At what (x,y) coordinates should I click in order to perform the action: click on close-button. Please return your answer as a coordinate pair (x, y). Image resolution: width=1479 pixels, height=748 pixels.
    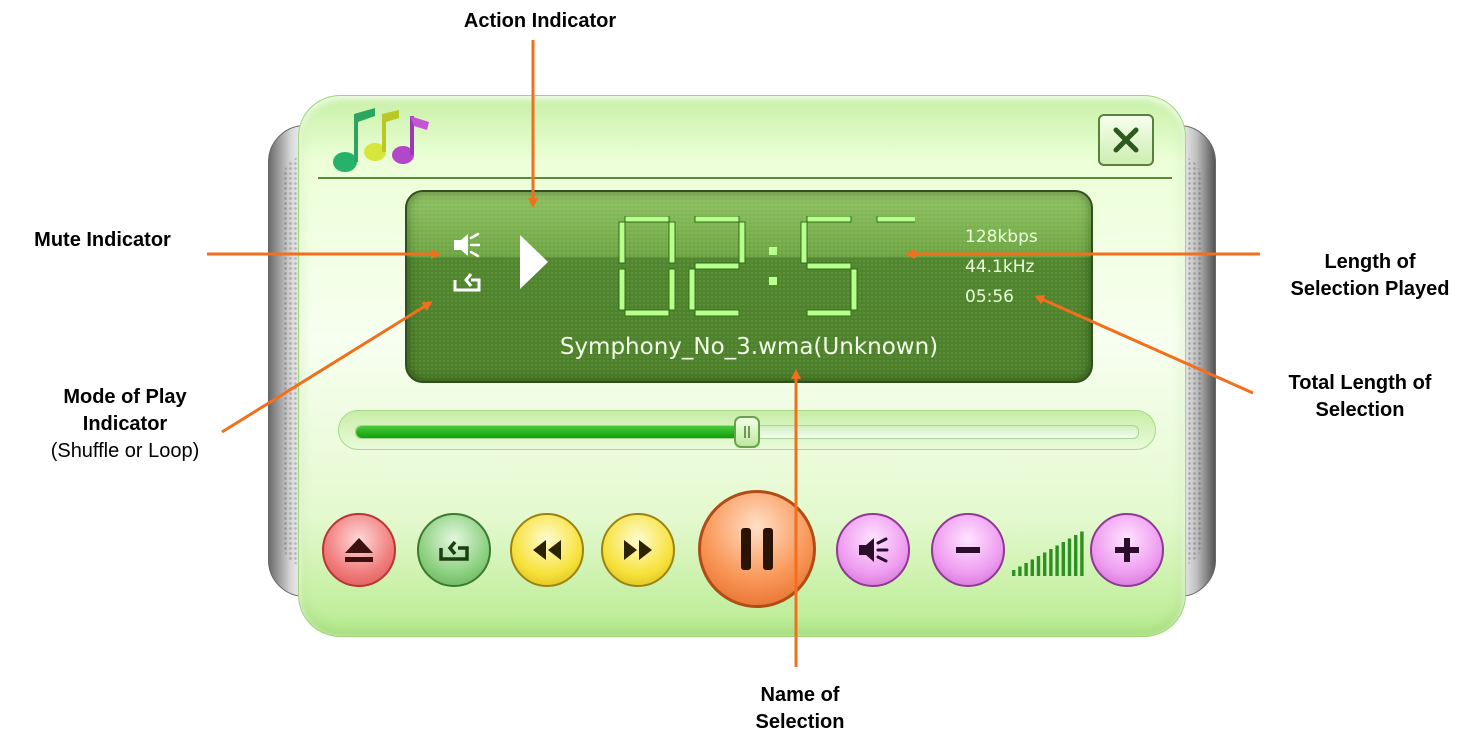
    Looking at the image, I should click on (1126, 140).